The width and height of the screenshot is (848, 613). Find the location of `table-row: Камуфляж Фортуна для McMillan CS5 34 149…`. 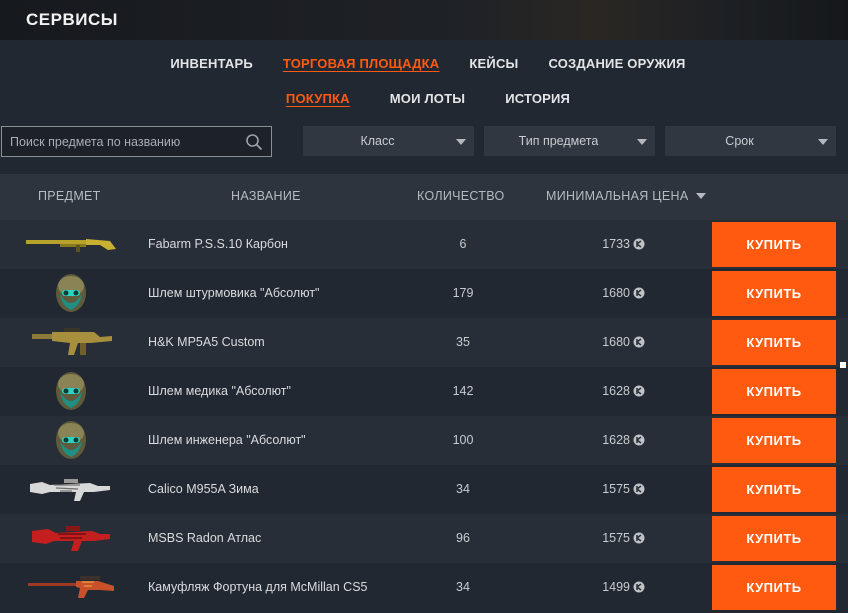

table-row: Камуфляж Фортуна для McMillan CS5 34 149… is located at coordinates (424, 587).